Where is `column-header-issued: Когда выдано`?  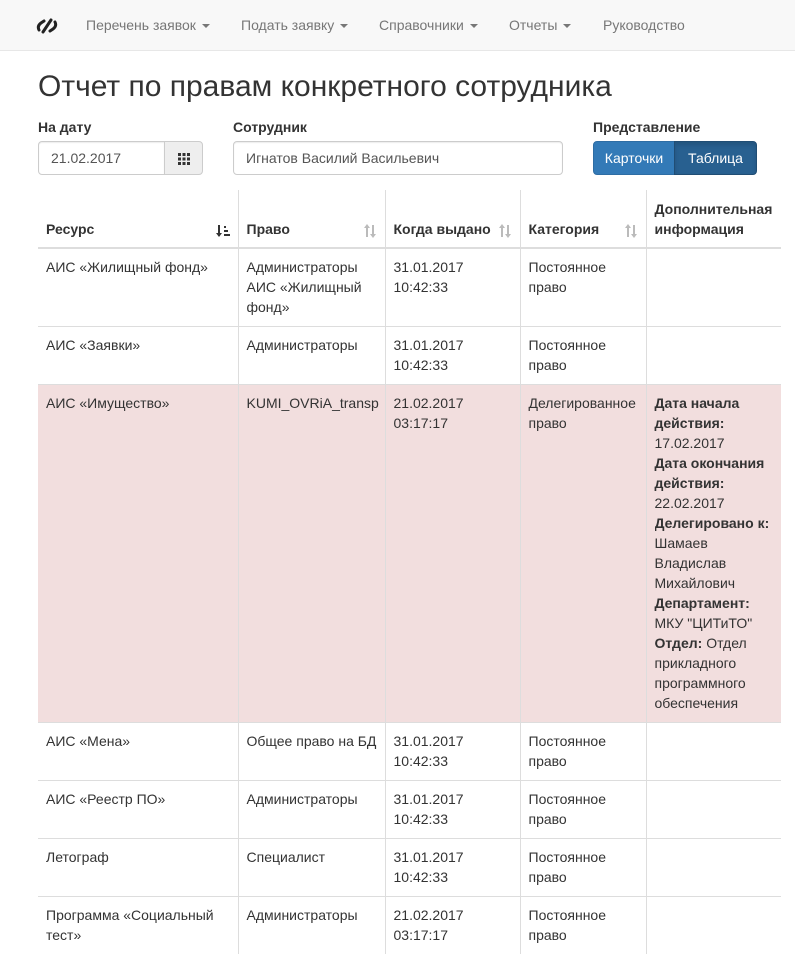
column-header-issued: Когда выдано is located at coordinates (452, 219).